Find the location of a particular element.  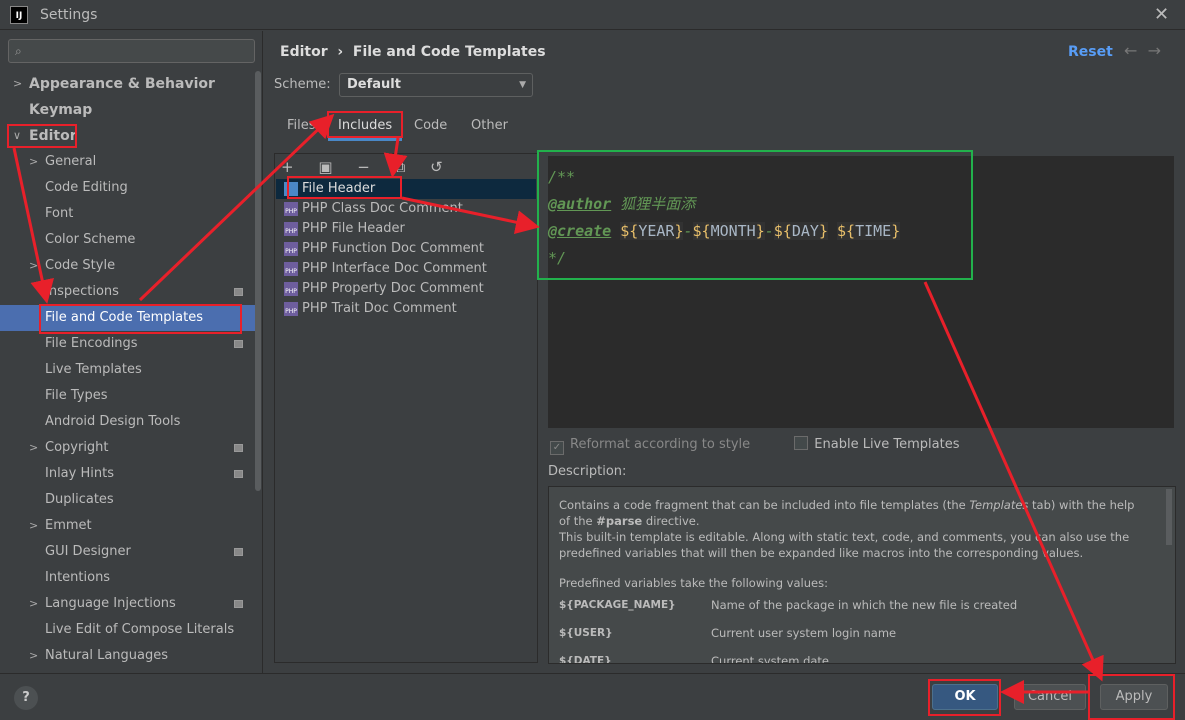

cancel-button: Cancel is located at coordinates (1050, 697).